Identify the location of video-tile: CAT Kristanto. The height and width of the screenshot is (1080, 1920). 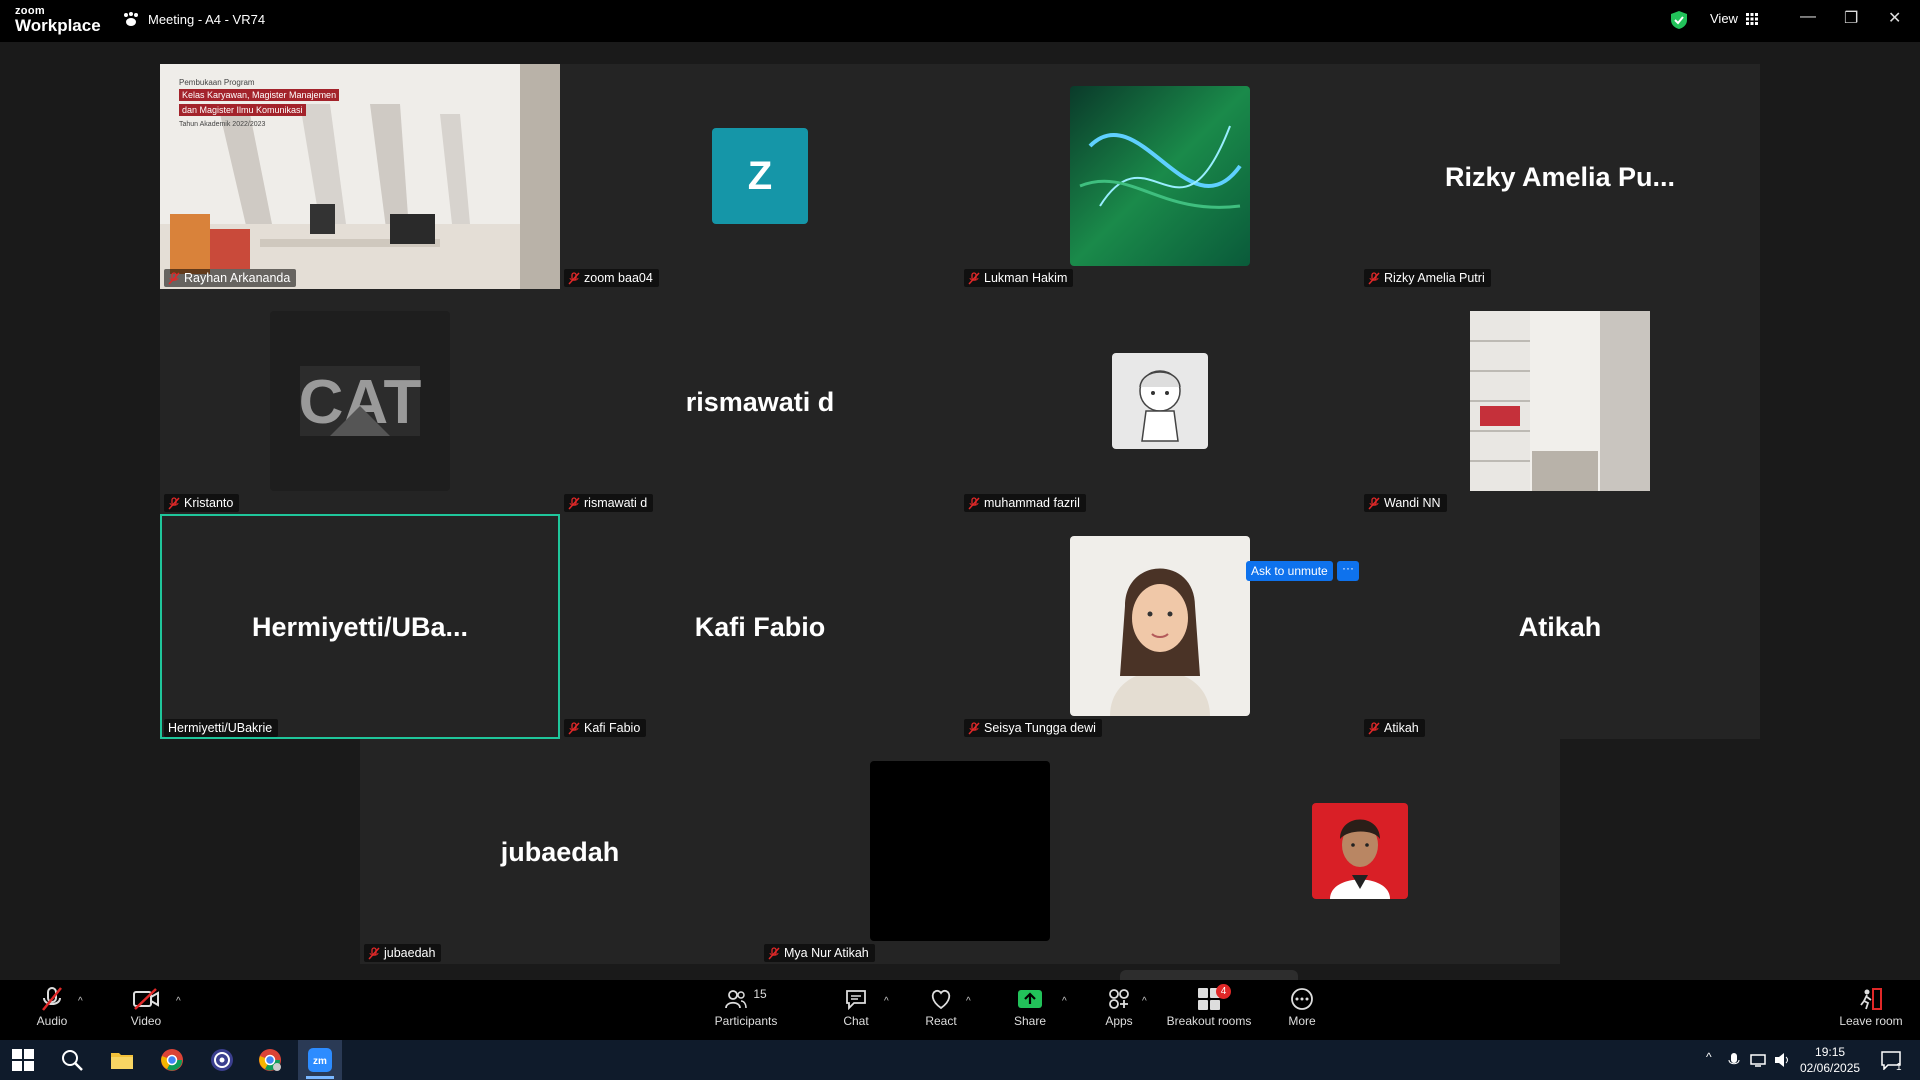
(360, 401).